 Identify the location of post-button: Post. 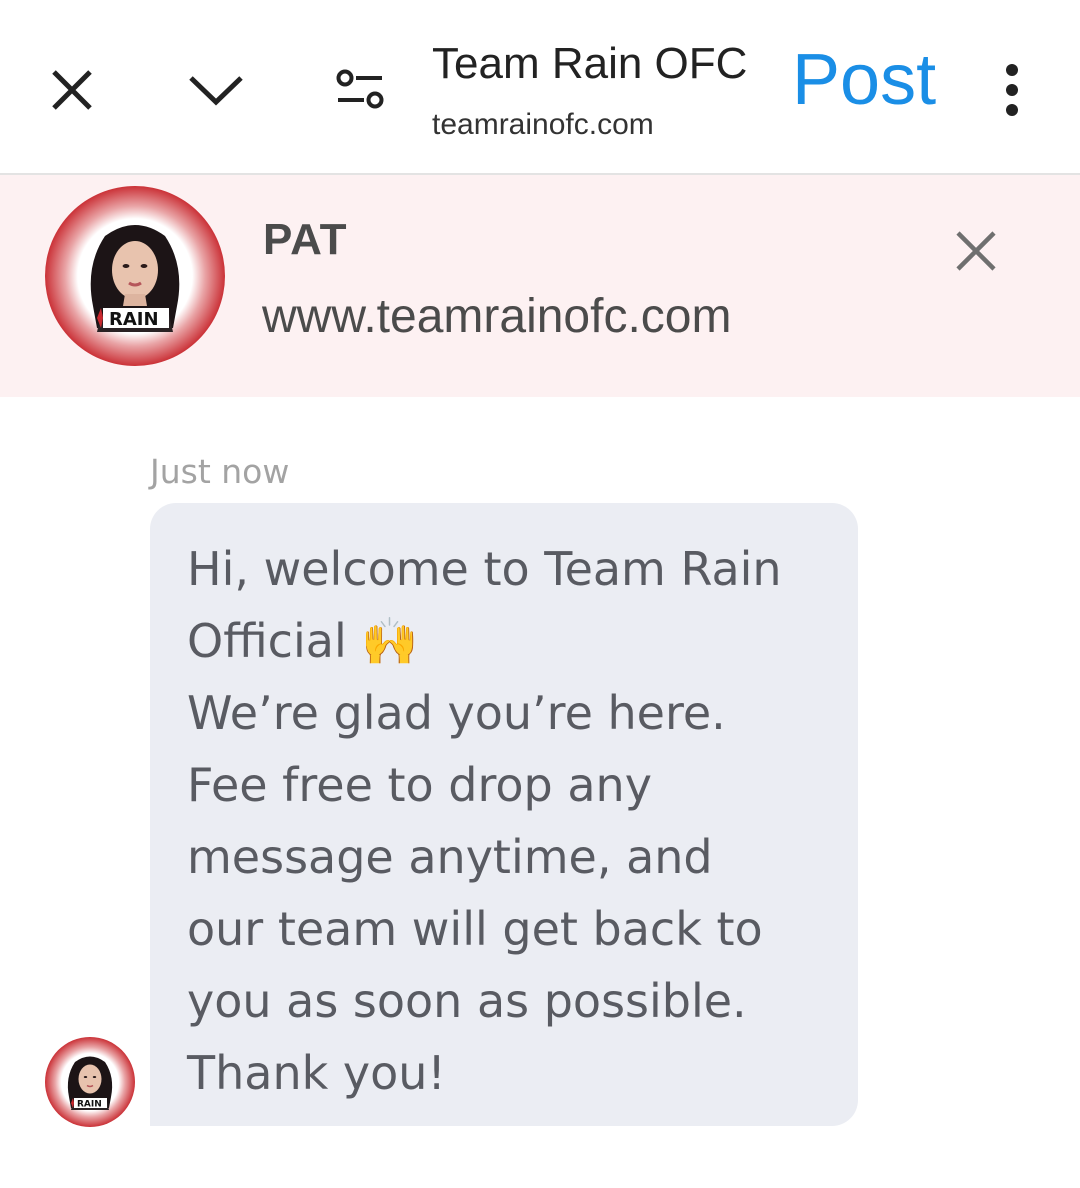
(864, 80).